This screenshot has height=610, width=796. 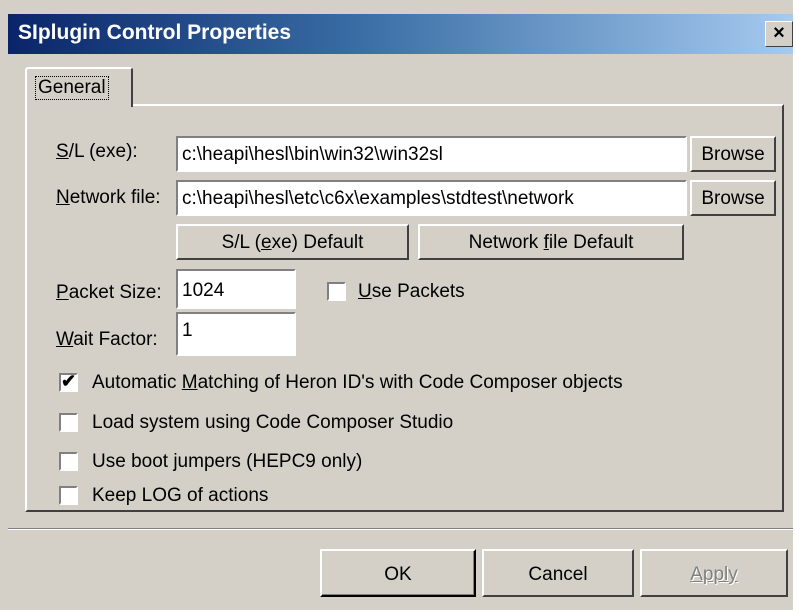 What do you see at coordinates (733, 154) in the screenshot?
I see `sl-exe-browse-button: Browse` at bounding box center [733, 154].